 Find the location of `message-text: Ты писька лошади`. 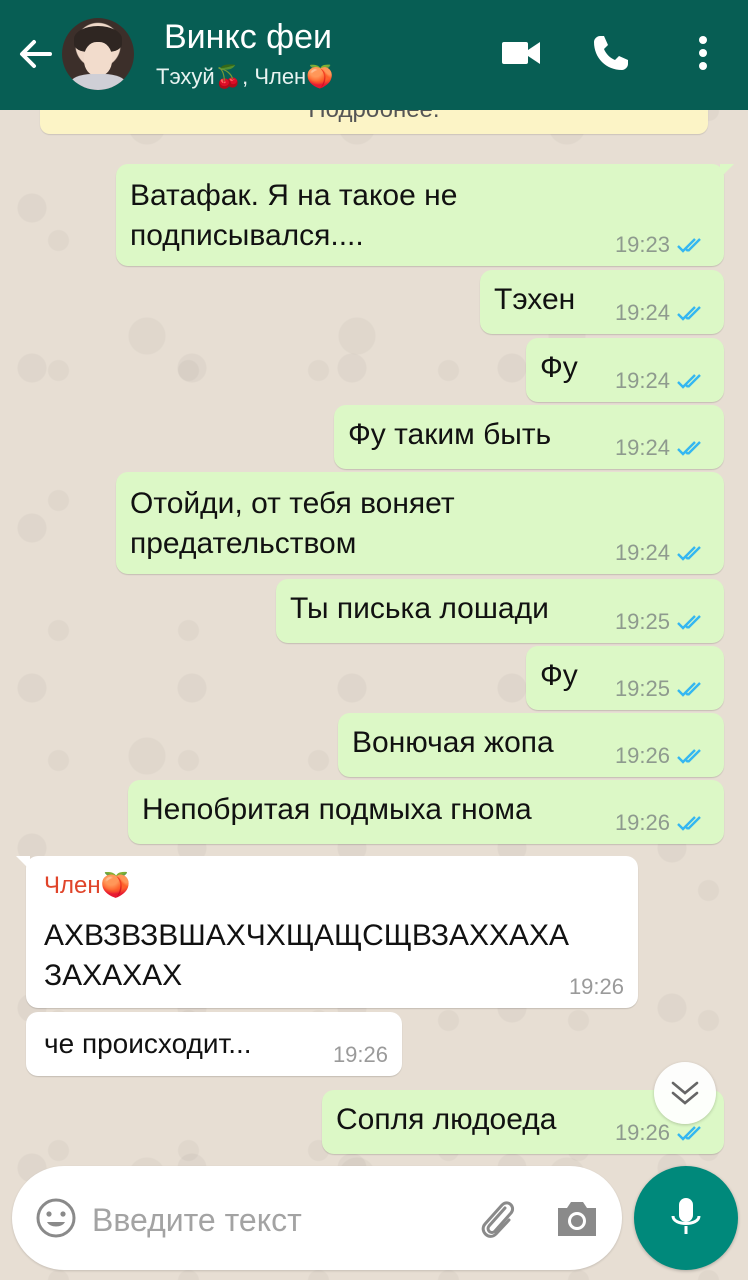

message-text: Ты писька лошади is located at coordinates (419, 608).